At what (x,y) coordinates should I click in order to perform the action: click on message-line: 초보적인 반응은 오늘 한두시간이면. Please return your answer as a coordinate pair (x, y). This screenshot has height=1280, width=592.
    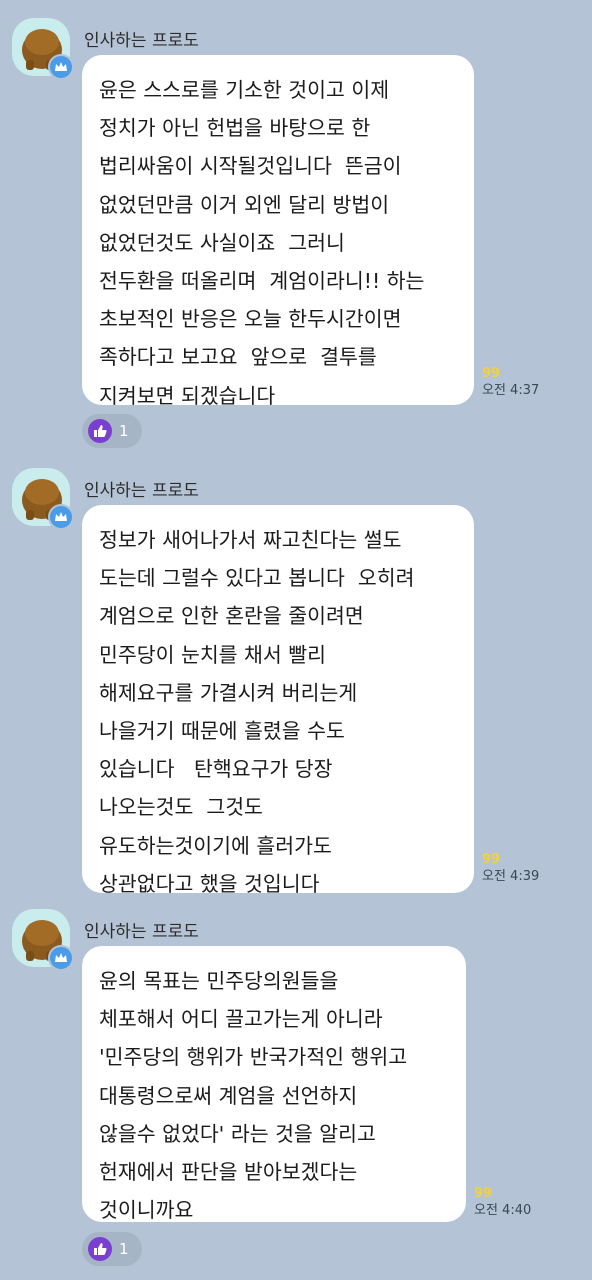
    Looking at the image, I should click on (250, 319).